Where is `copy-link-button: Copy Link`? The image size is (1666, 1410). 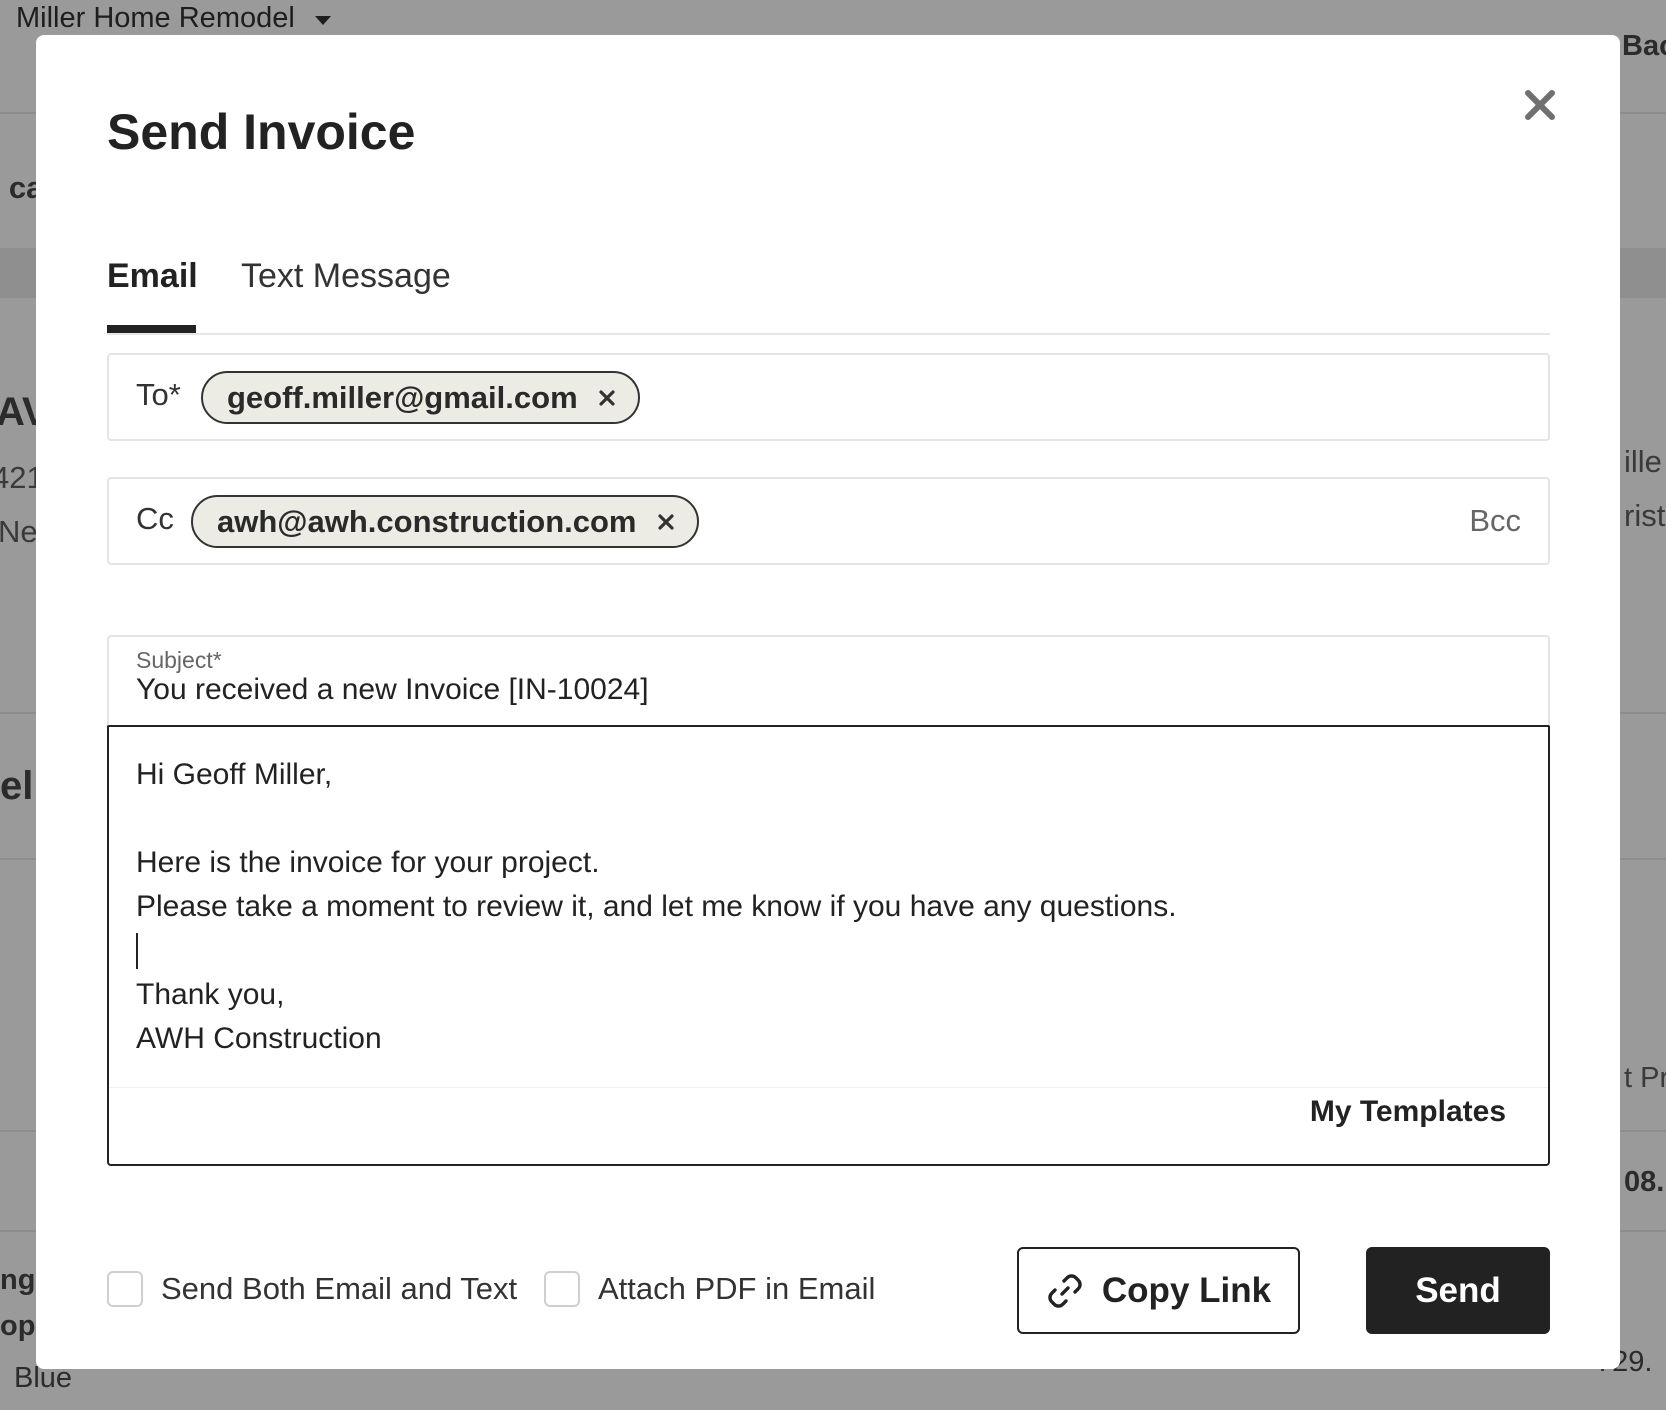
copy-link-button: Copy Link is located at coordinates (1158, 1290).